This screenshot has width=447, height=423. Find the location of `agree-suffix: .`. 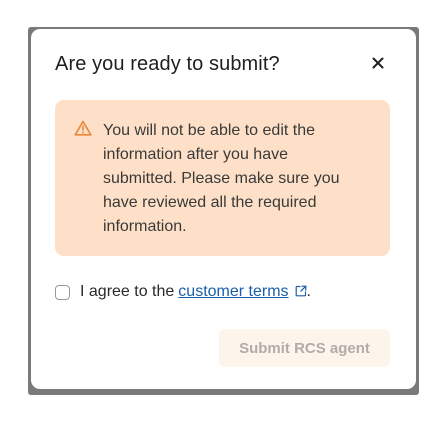

agree-suffix: . is located at coordinates (308, 291).